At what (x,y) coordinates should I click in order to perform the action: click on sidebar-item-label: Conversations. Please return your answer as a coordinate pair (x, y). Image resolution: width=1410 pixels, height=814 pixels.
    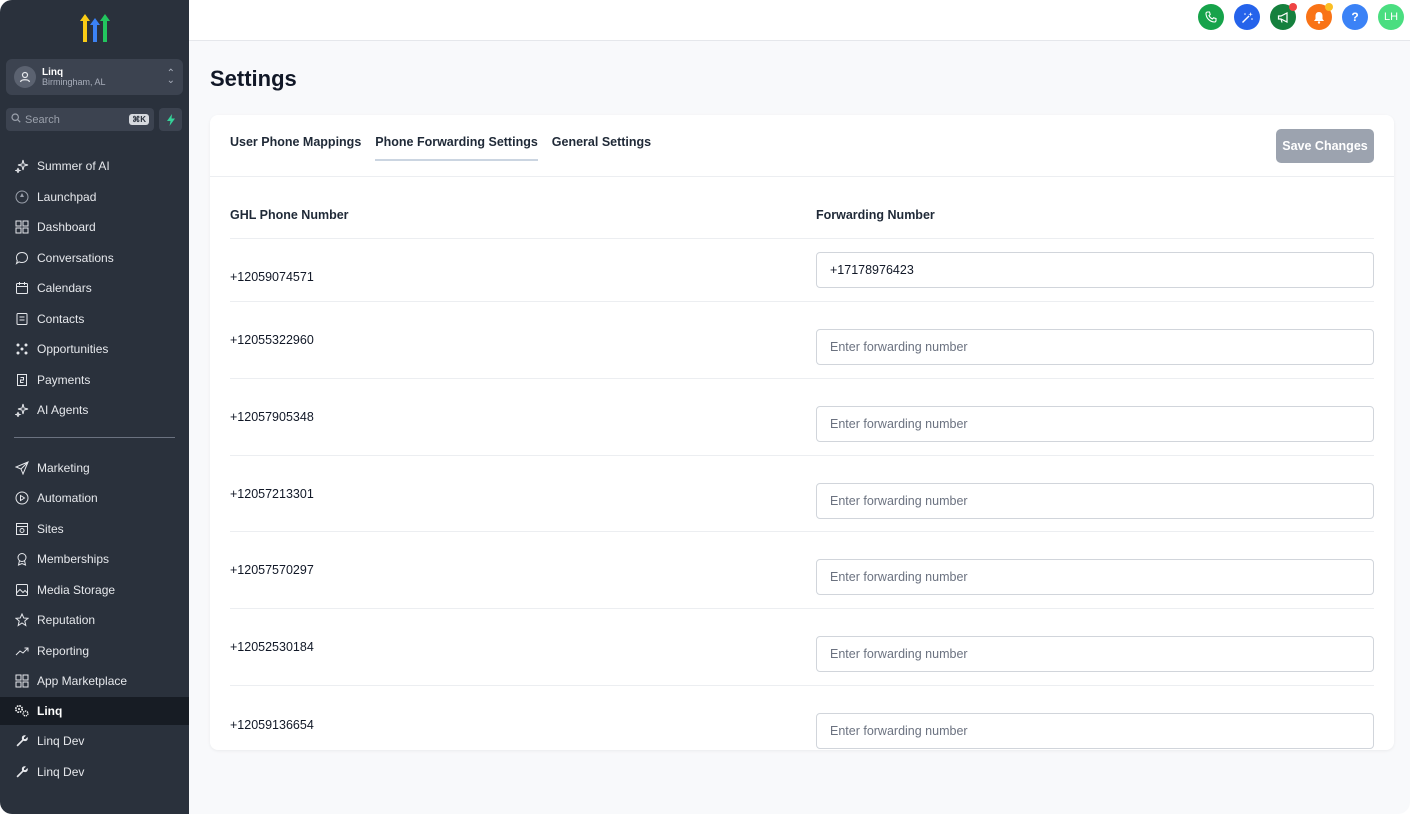
    Looking at the image, I should click on (75, 258).